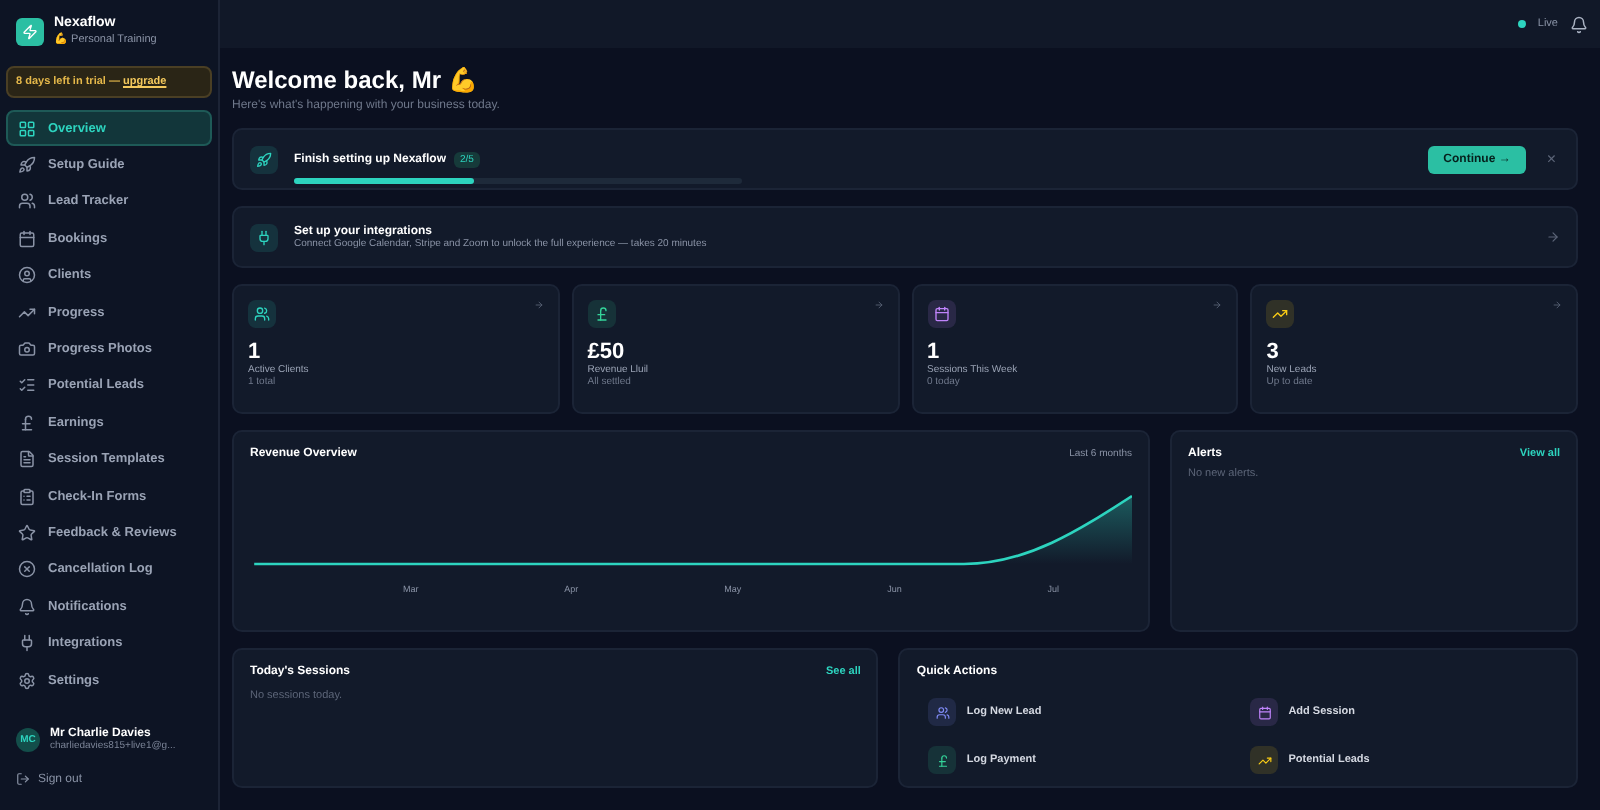  What do you see at coordinates (27, 569) in the screenshot?
I see `cancel-icon` at bounding box center [27, 569].